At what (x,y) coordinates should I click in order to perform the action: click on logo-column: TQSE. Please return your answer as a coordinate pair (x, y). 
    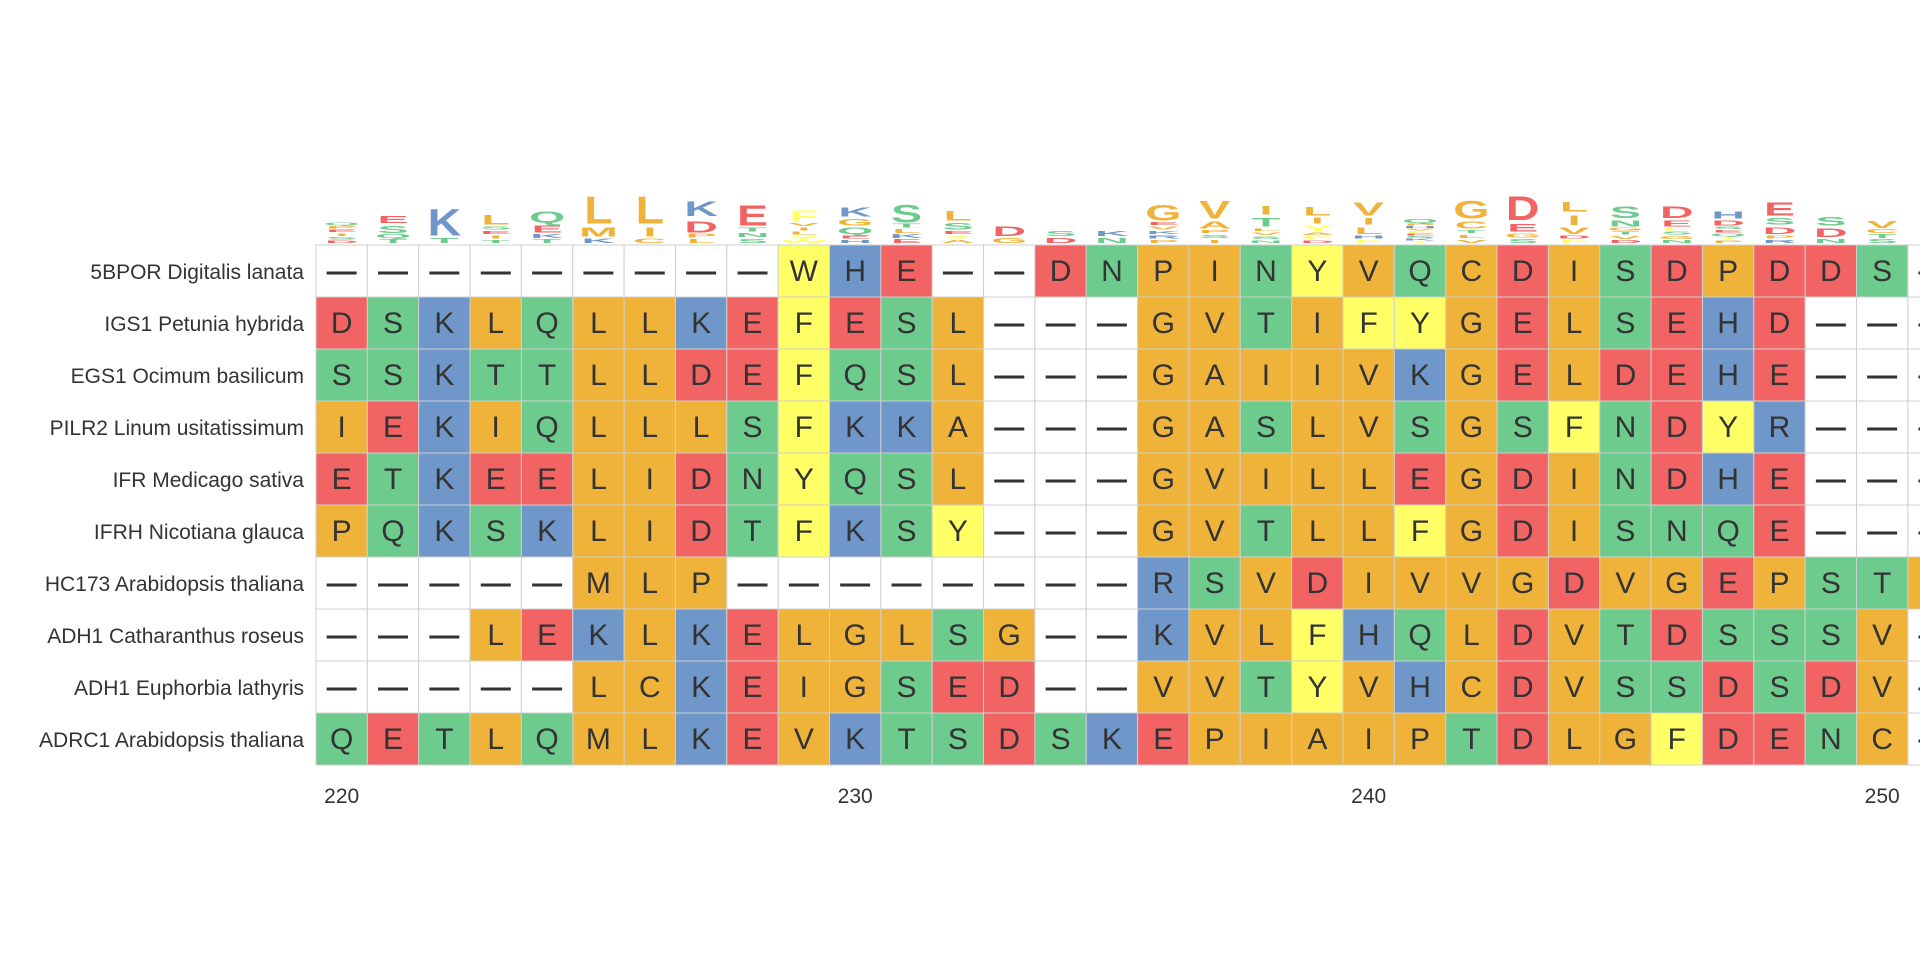
    Looking at the image, I should click on (393, 229).